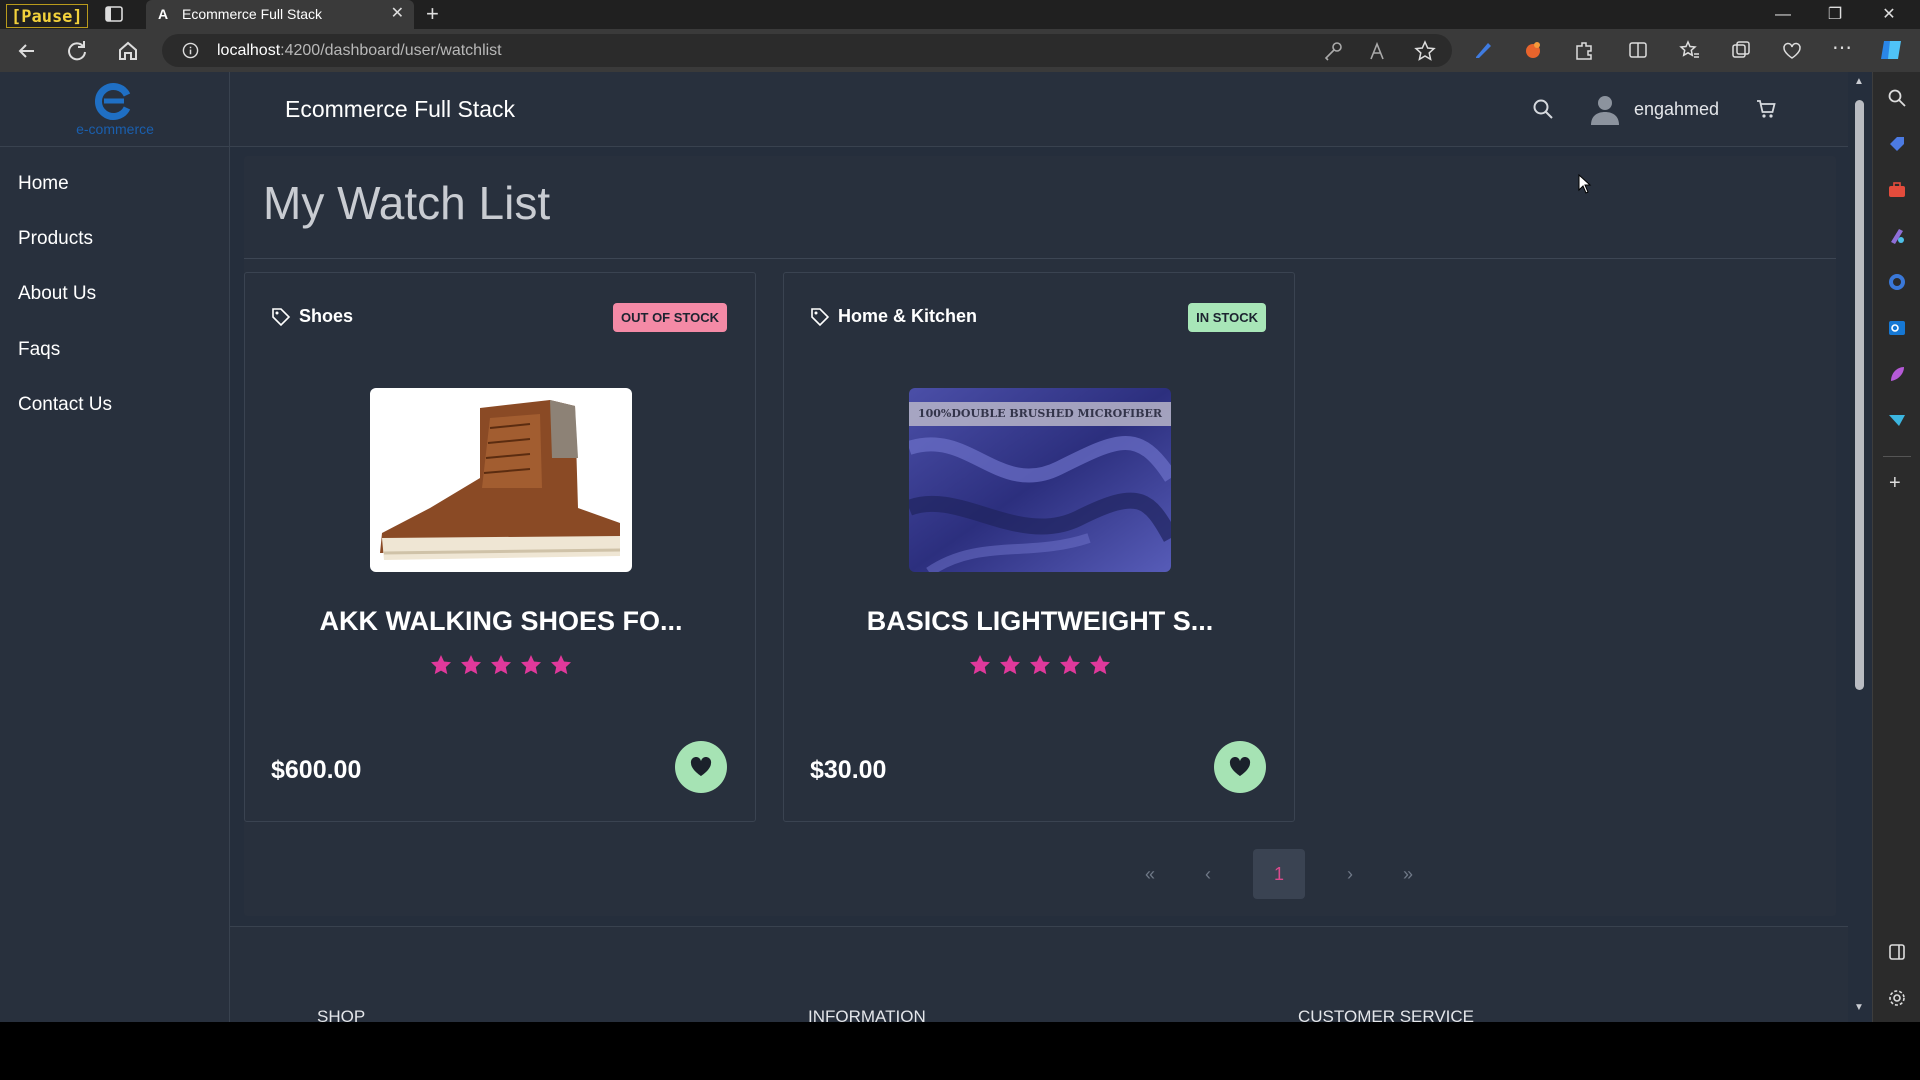  What do you see at coordinates (670, 317) in the screenshot?
I see `stock-badge: OUT OF STOCK` at bounding box center [670, 317].